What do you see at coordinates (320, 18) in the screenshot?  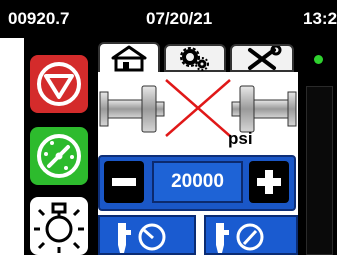 I see `time-readout: 13:2` at bounding box center [320, 18].